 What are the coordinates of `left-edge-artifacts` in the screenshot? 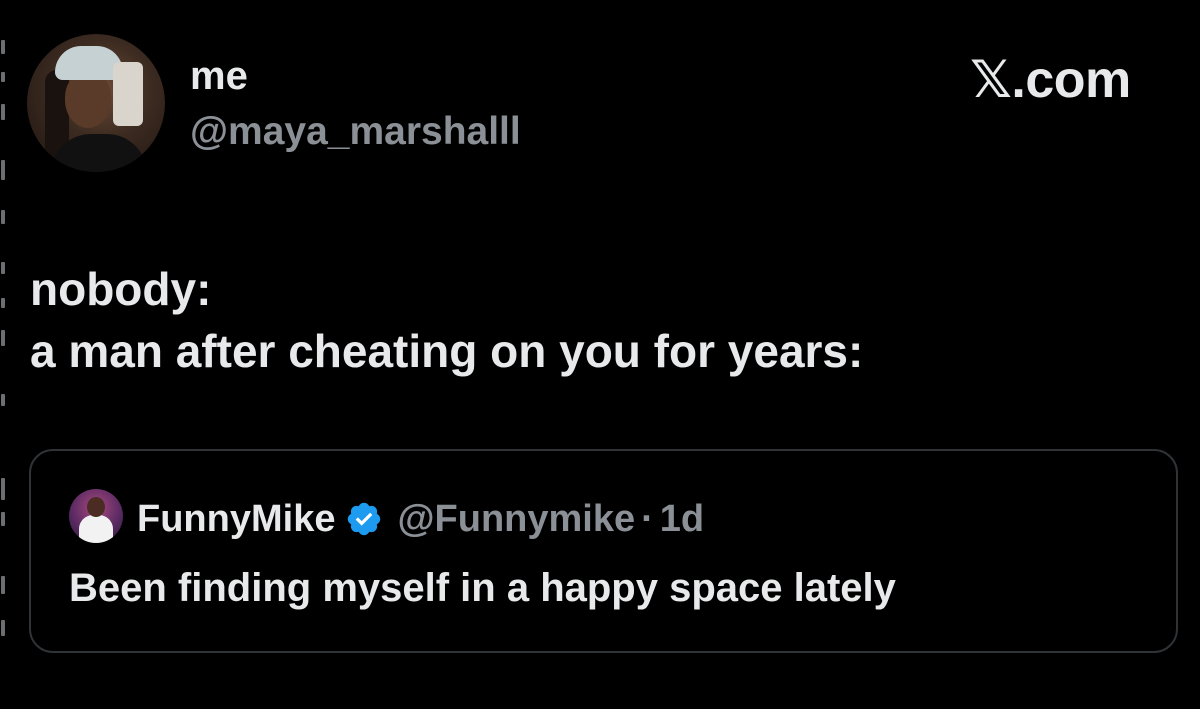 It's located at (4, 354).